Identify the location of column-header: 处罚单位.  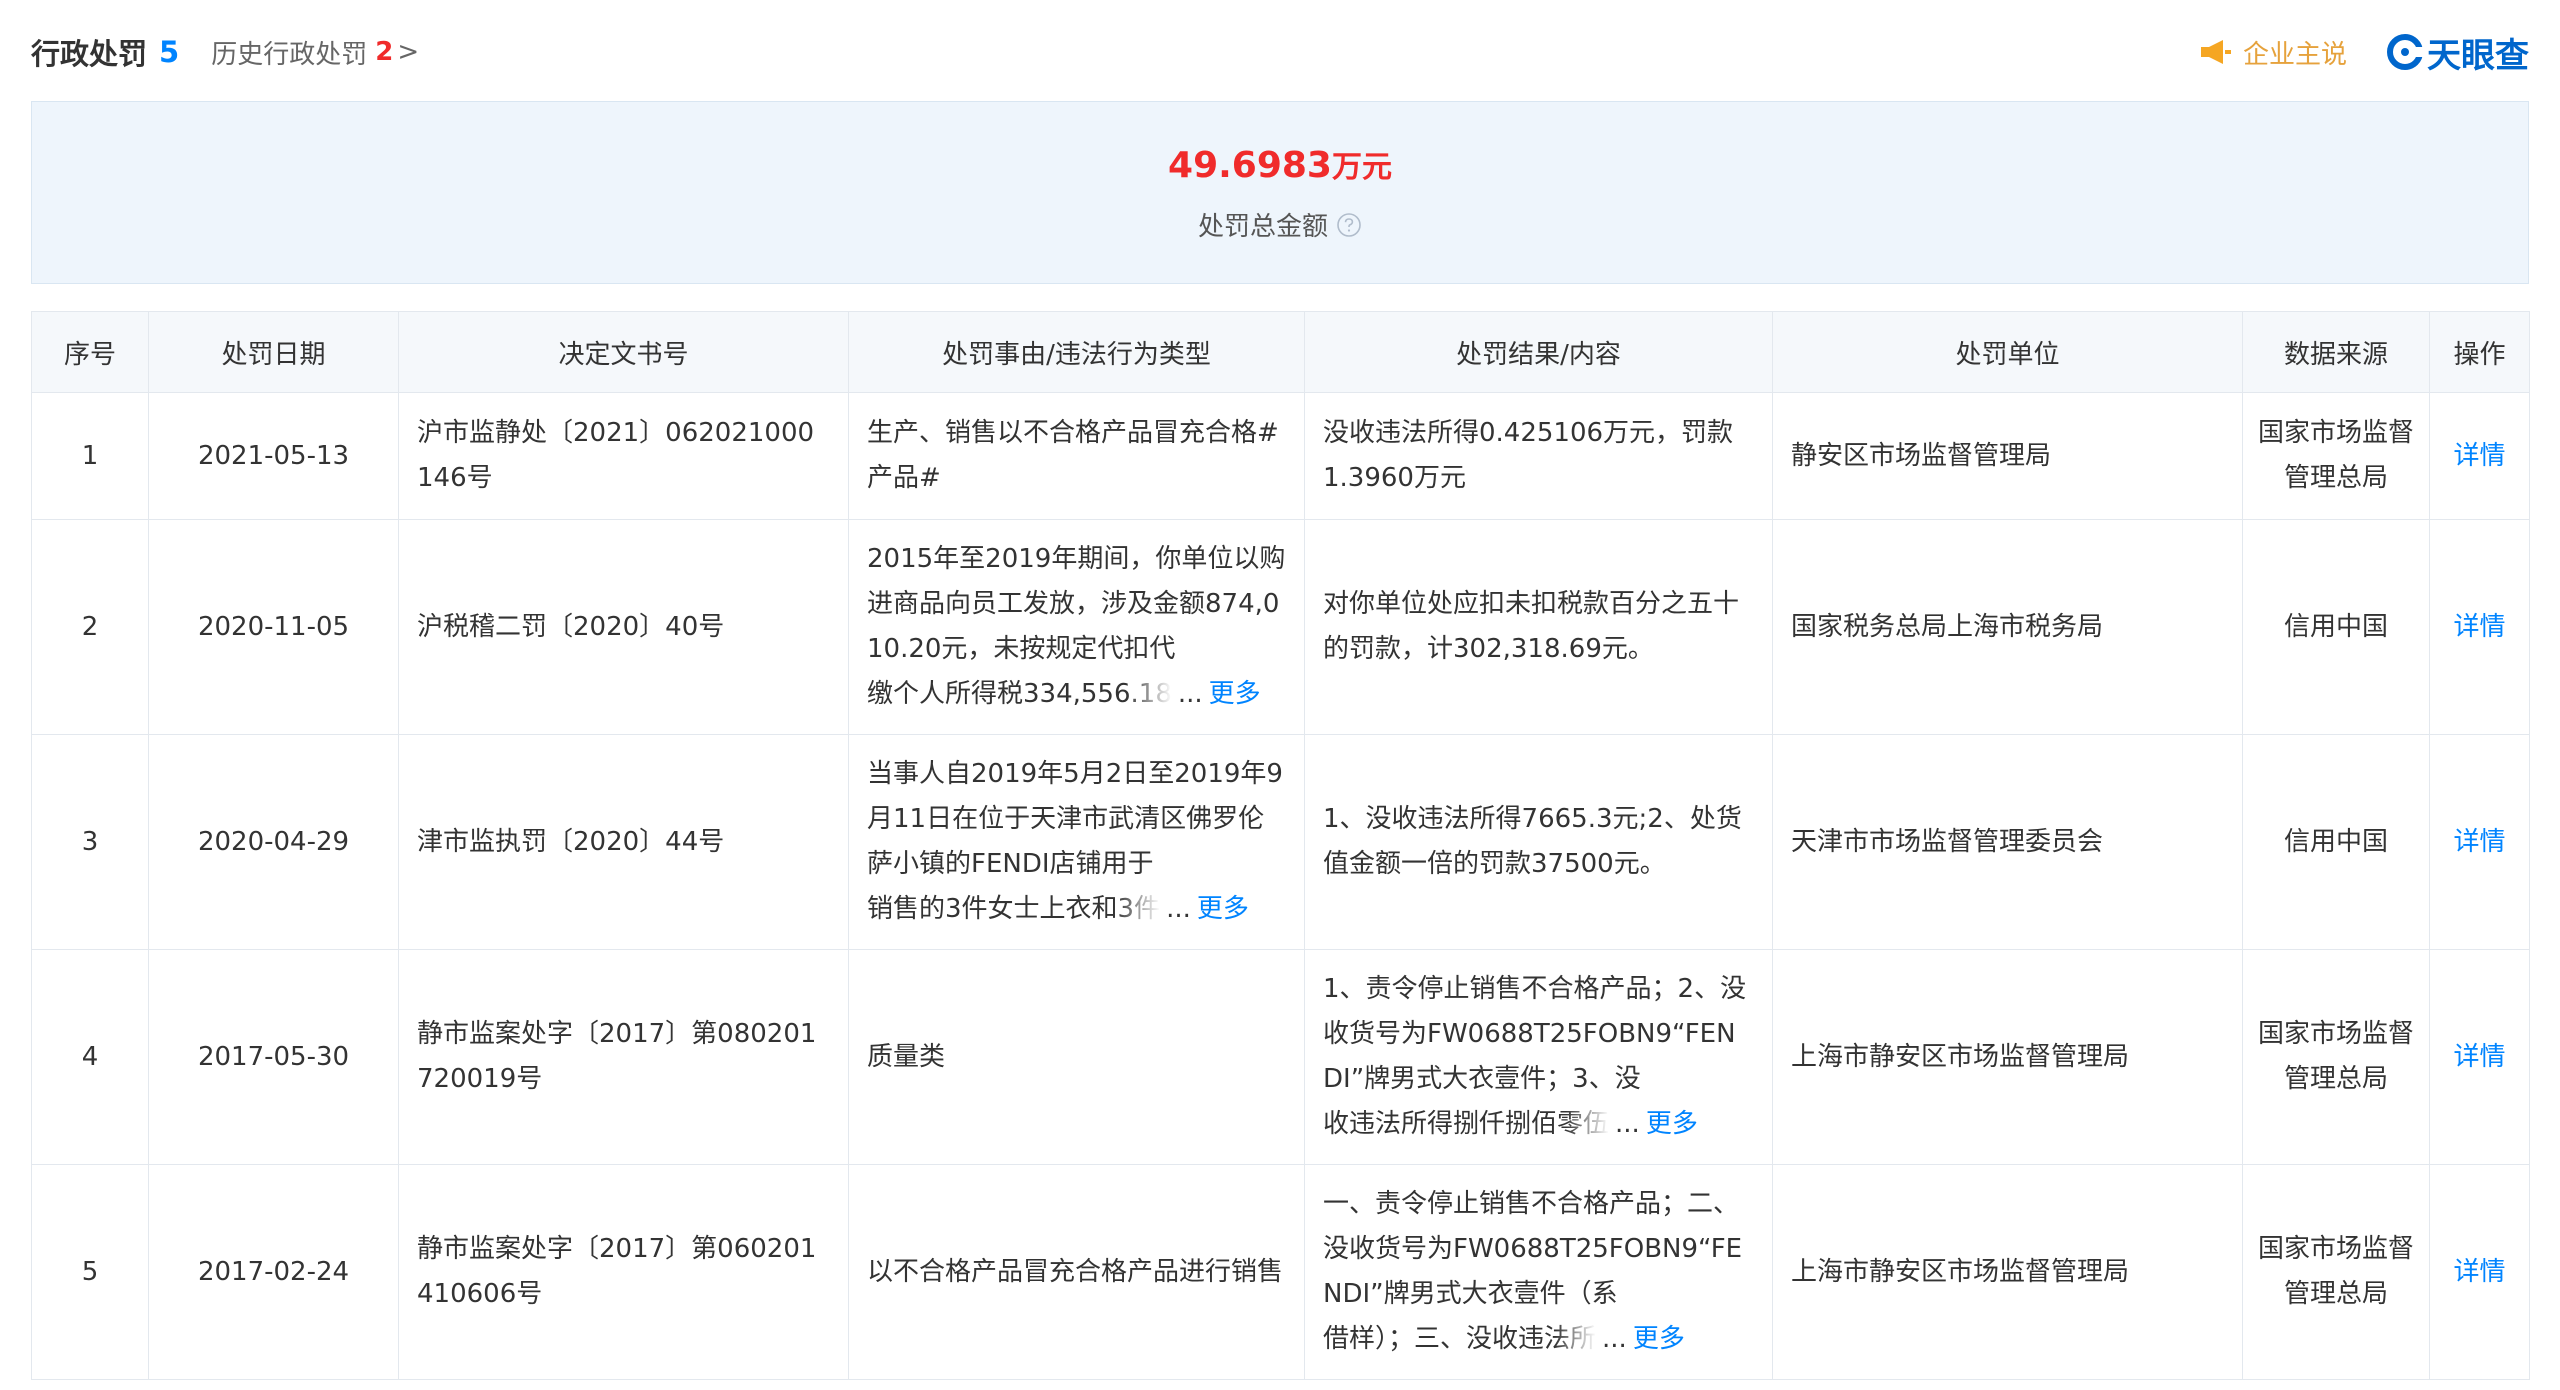
(2007, 352).